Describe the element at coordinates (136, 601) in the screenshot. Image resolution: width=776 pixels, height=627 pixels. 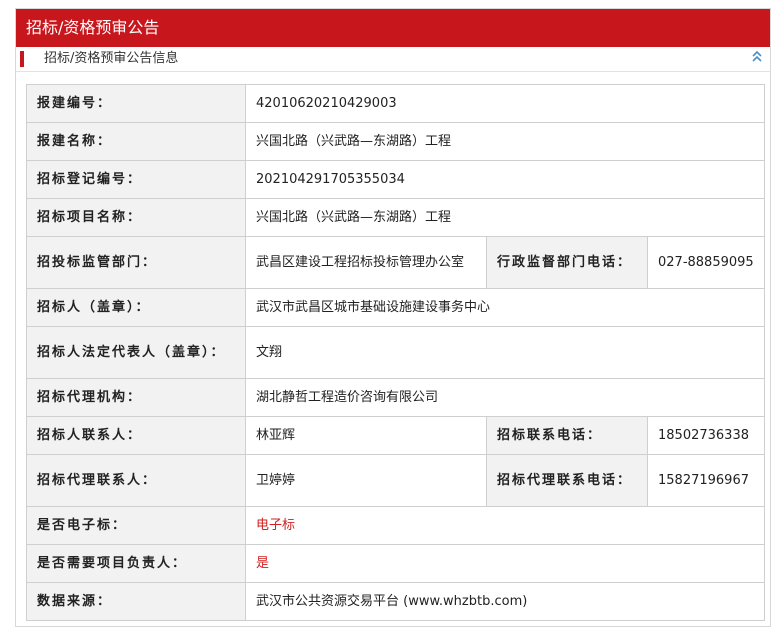
I see `source-label: 数据来源：` at that location.